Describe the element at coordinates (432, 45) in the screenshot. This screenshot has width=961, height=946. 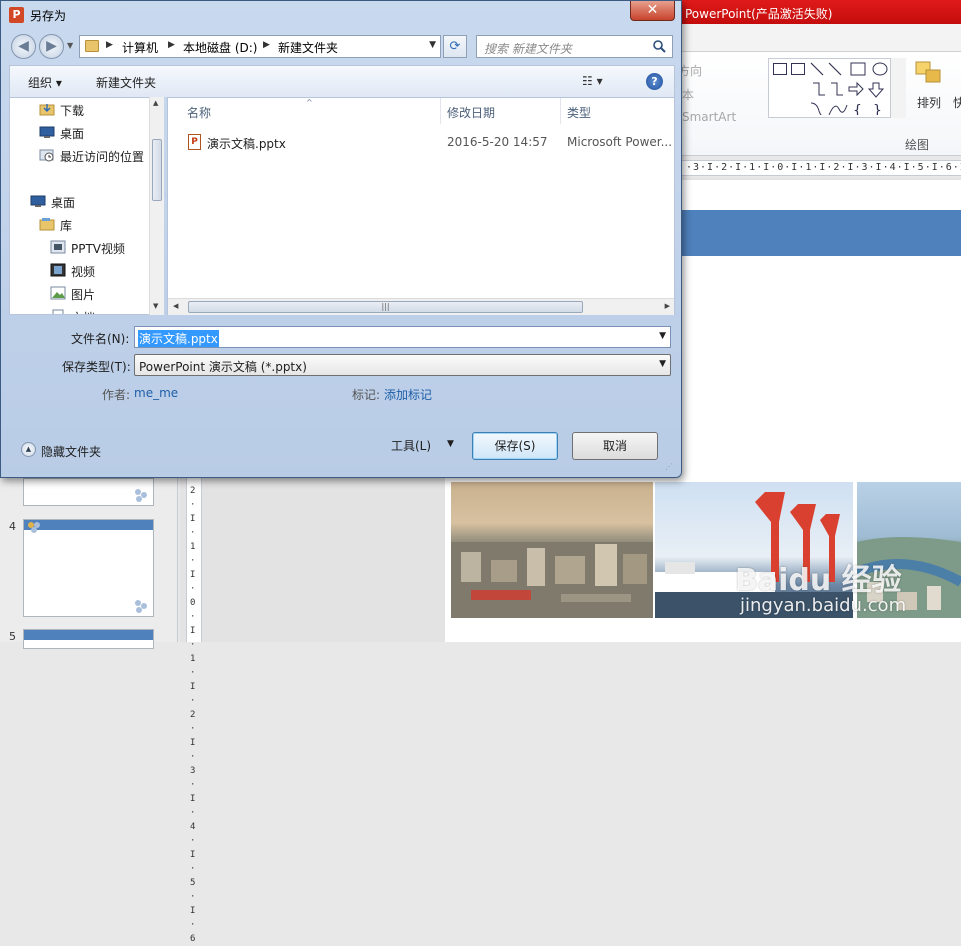
I see `address-dropdown-icon: ▼` at that location.